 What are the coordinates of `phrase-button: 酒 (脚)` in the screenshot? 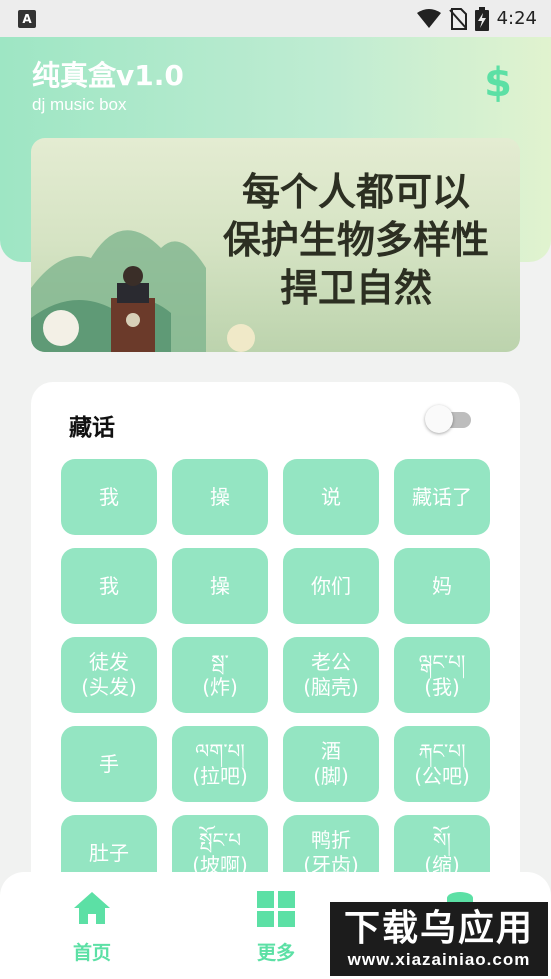 It's located at (331, 764).